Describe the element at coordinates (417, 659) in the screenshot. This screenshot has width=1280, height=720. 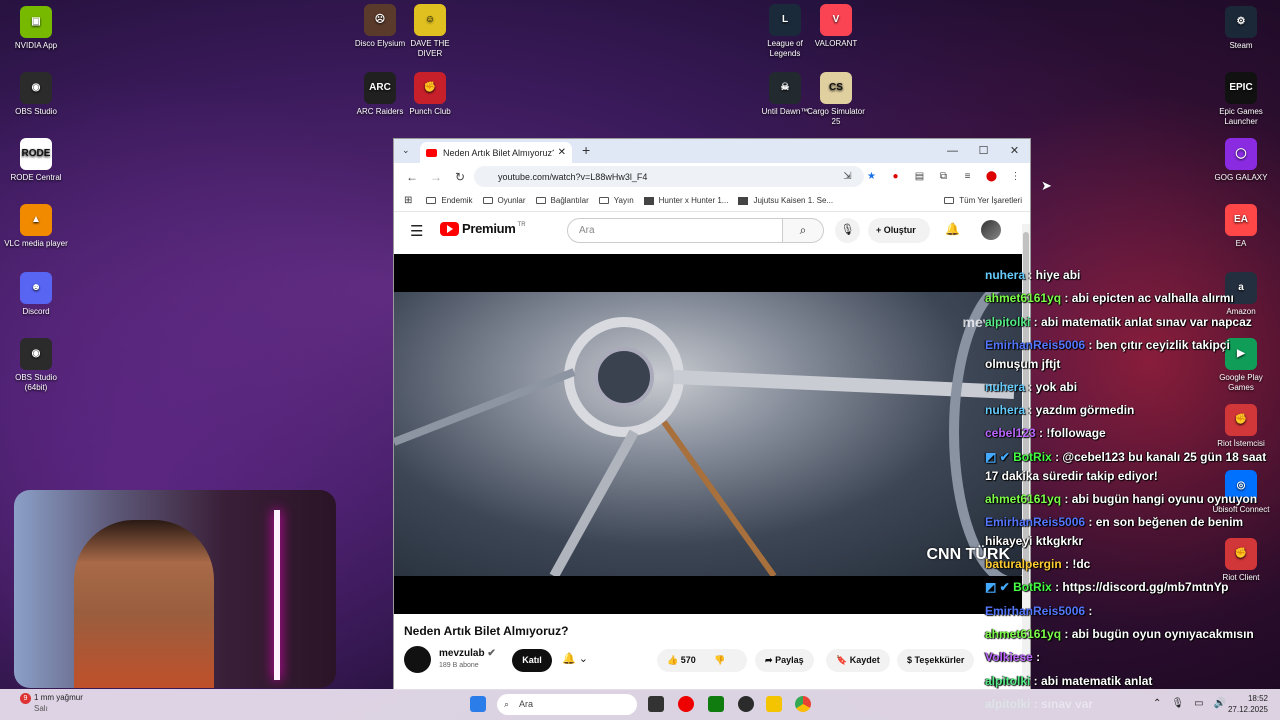
I see `channel-avatar` at that location.